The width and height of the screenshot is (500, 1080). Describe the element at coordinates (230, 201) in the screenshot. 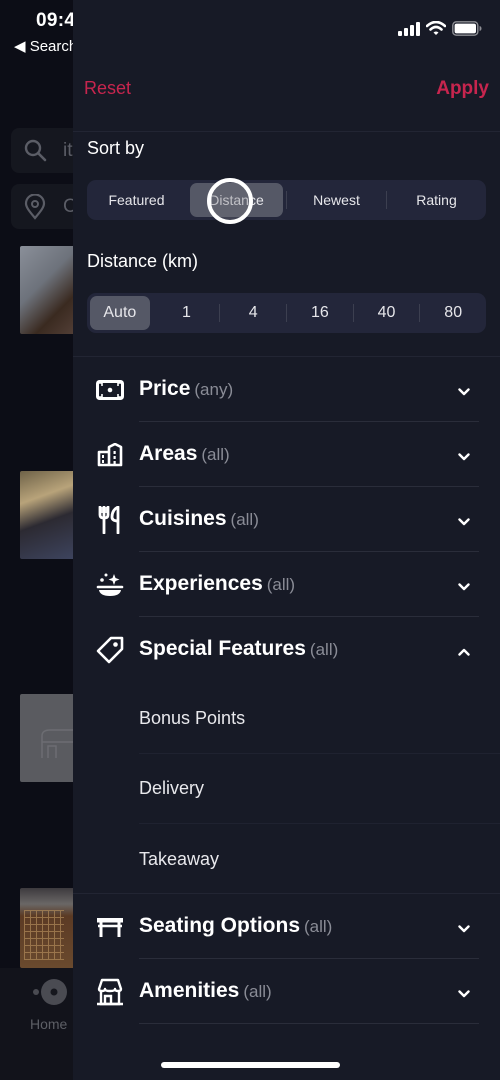

I see `touch-indicator` at that location.